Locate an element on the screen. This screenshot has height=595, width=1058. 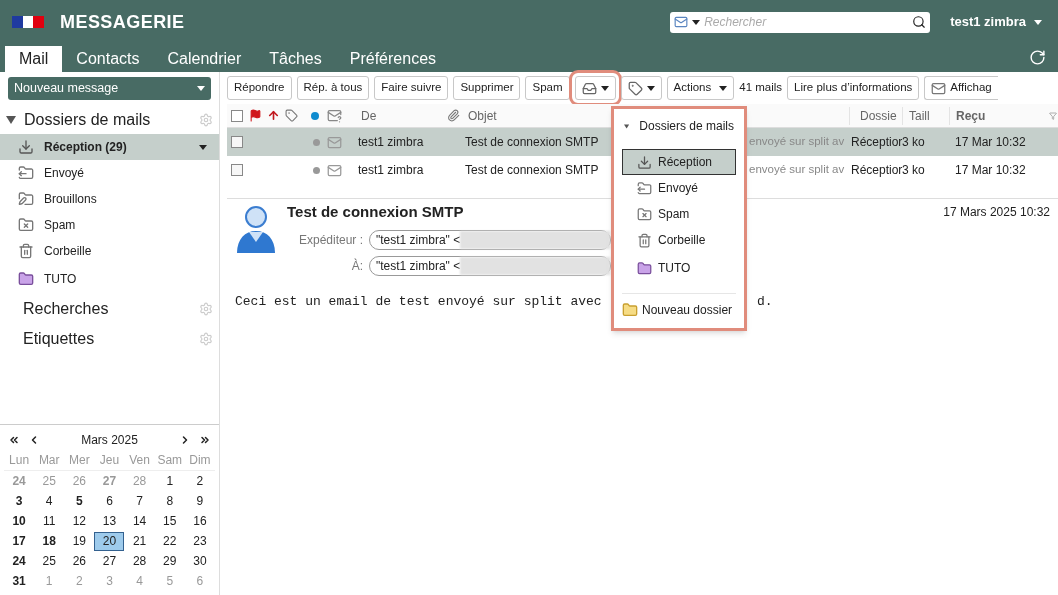
calendar-day: 4 is located at coordinates (49, 501).